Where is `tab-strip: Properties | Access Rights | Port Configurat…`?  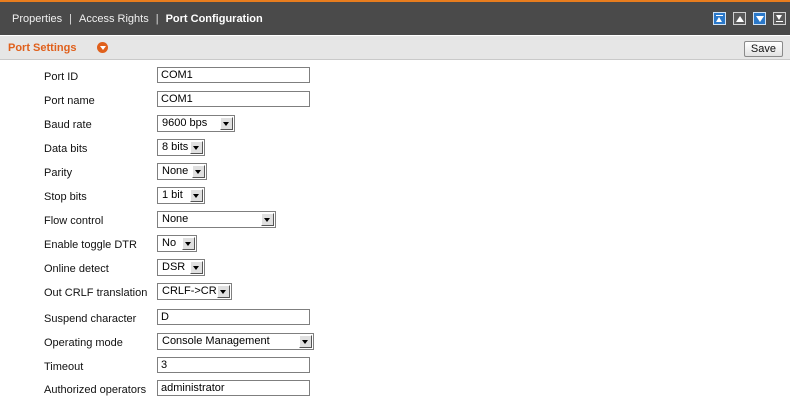 tab-strip: Properties | Access Rights | Port Configurat… is located at coordinates (137, 19).